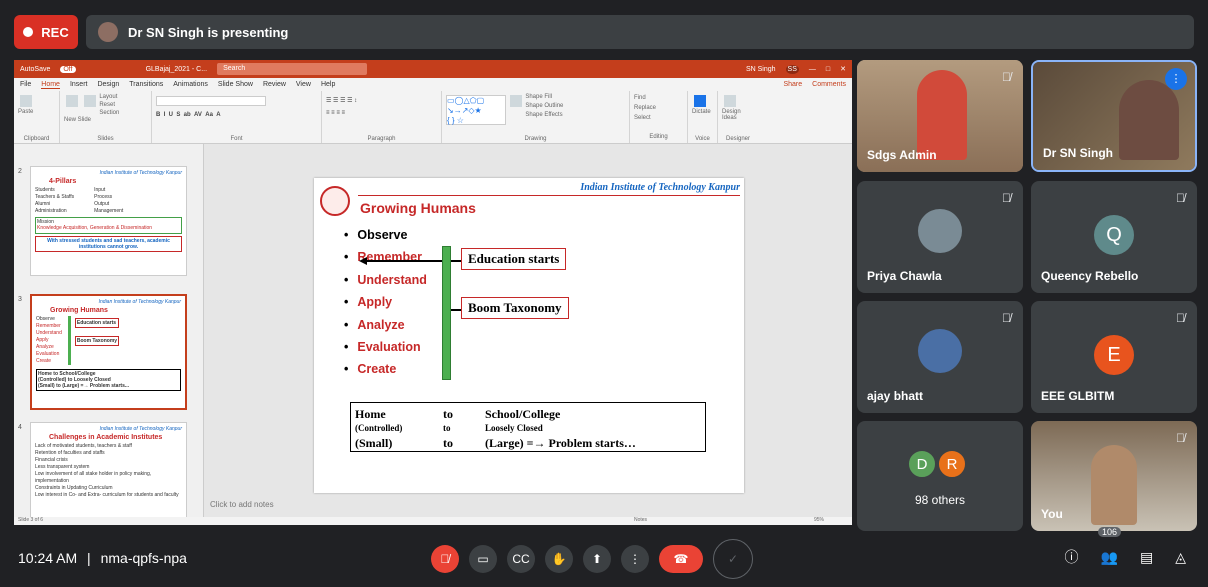 The height and width of the screenshot is (587, 1208). I want to click on info-icon: ⓘ, so click(1072, 557).